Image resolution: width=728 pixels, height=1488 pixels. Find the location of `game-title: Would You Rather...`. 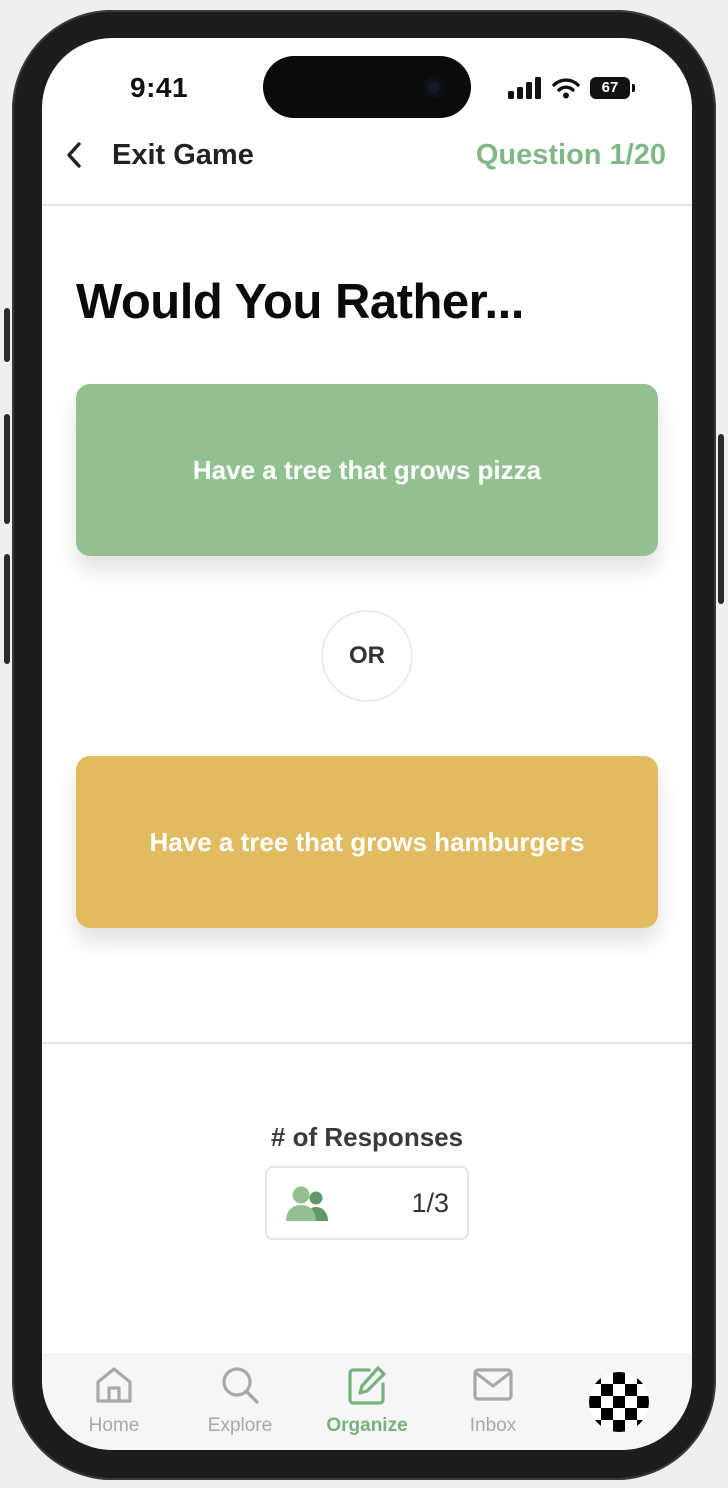

game-title: Would You Rather... is located at coordinates (300, 302).